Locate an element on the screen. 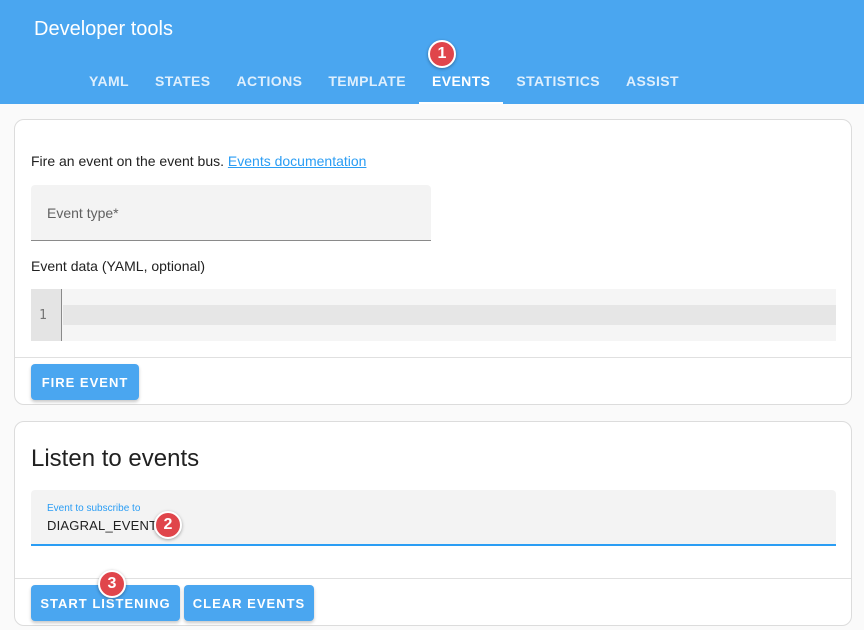 This screenshot has height=630, width=864. tab-template: TEMPLATE is located at coordinates (367, 81).